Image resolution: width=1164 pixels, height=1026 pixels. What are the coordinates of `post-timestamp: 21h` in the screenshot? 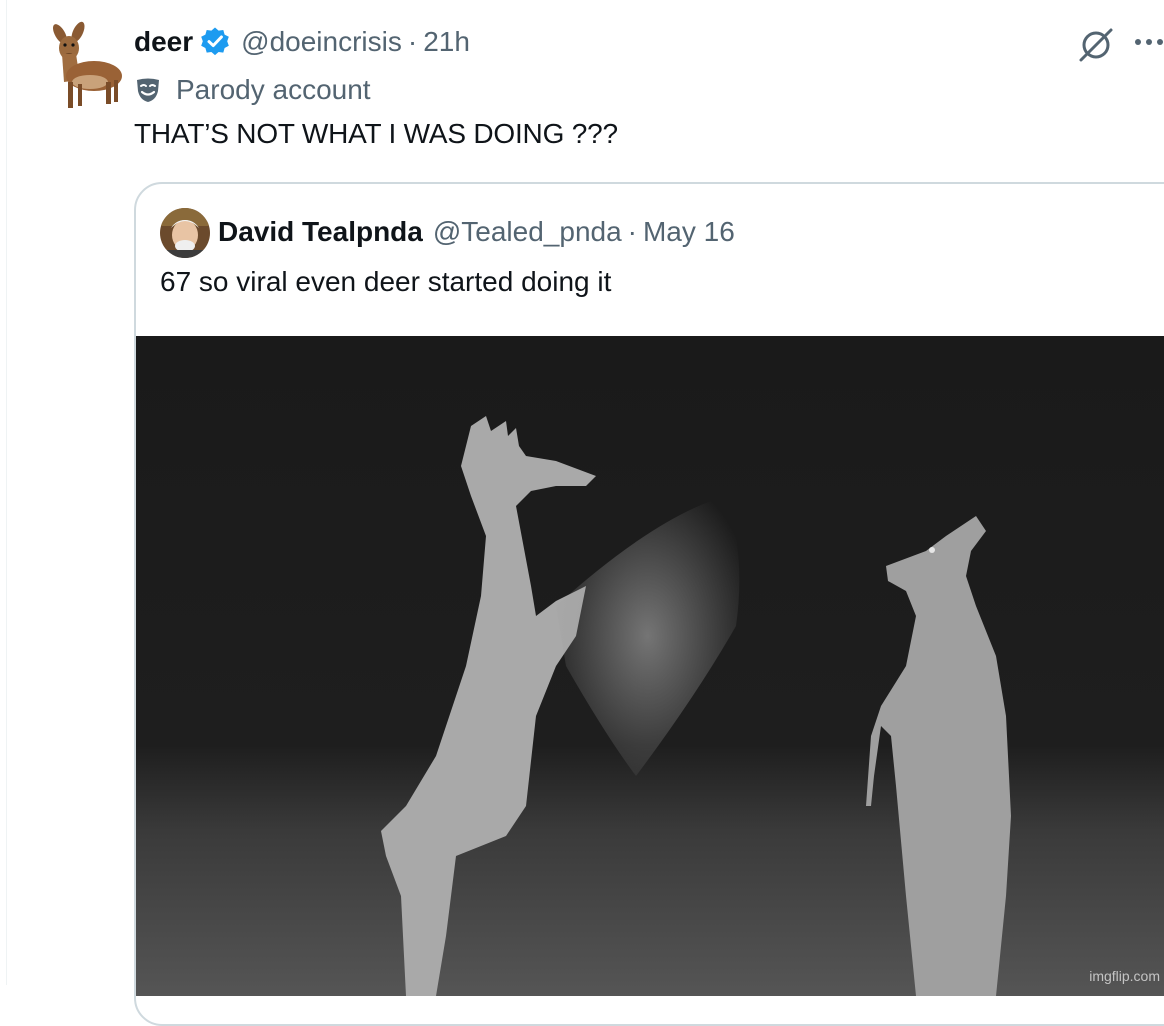 It's located at (446, 42).